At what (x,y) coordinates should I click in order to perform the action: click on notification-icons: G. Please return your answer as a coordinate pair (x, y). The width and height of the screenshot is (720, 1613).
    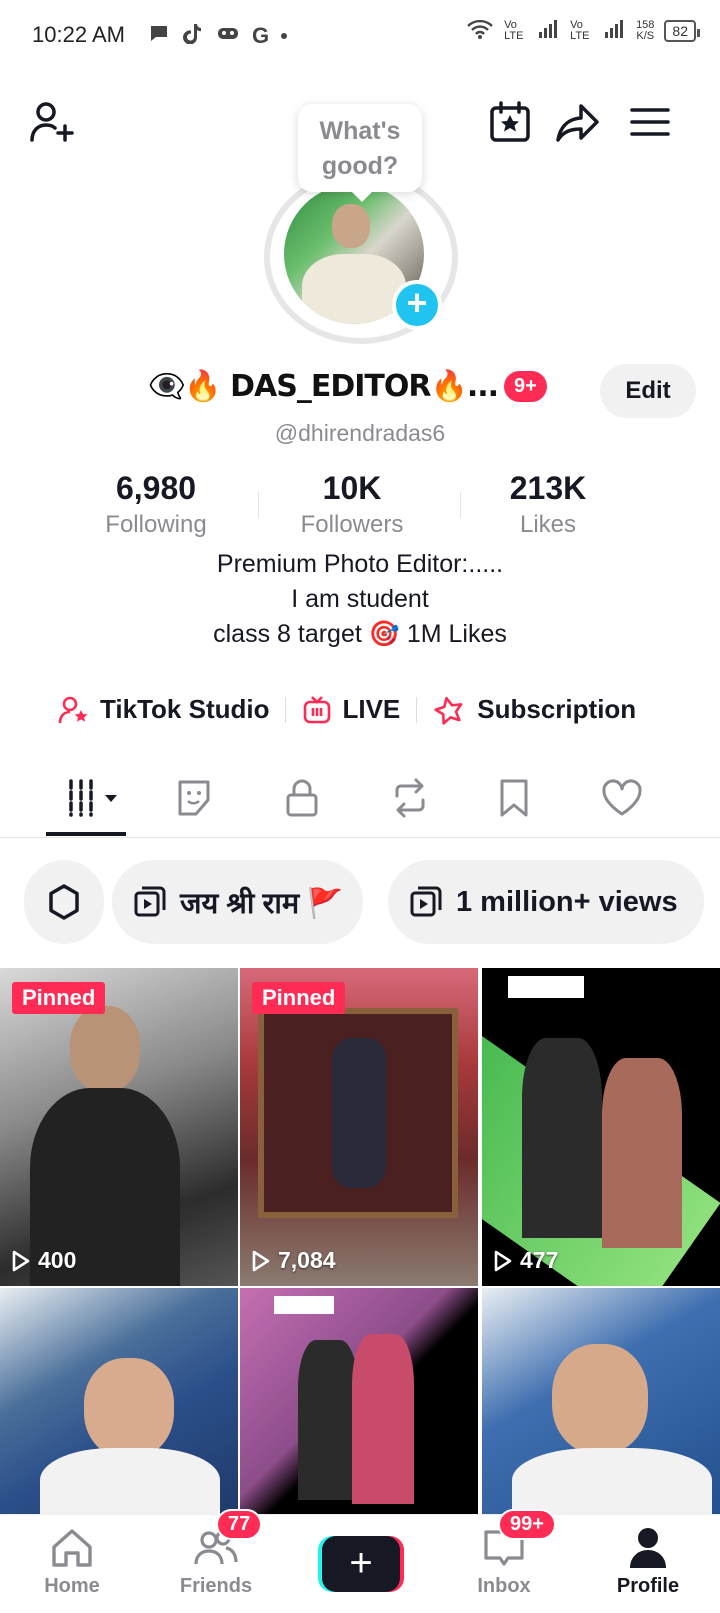
    Looking at the image, I should click on (218, 35).